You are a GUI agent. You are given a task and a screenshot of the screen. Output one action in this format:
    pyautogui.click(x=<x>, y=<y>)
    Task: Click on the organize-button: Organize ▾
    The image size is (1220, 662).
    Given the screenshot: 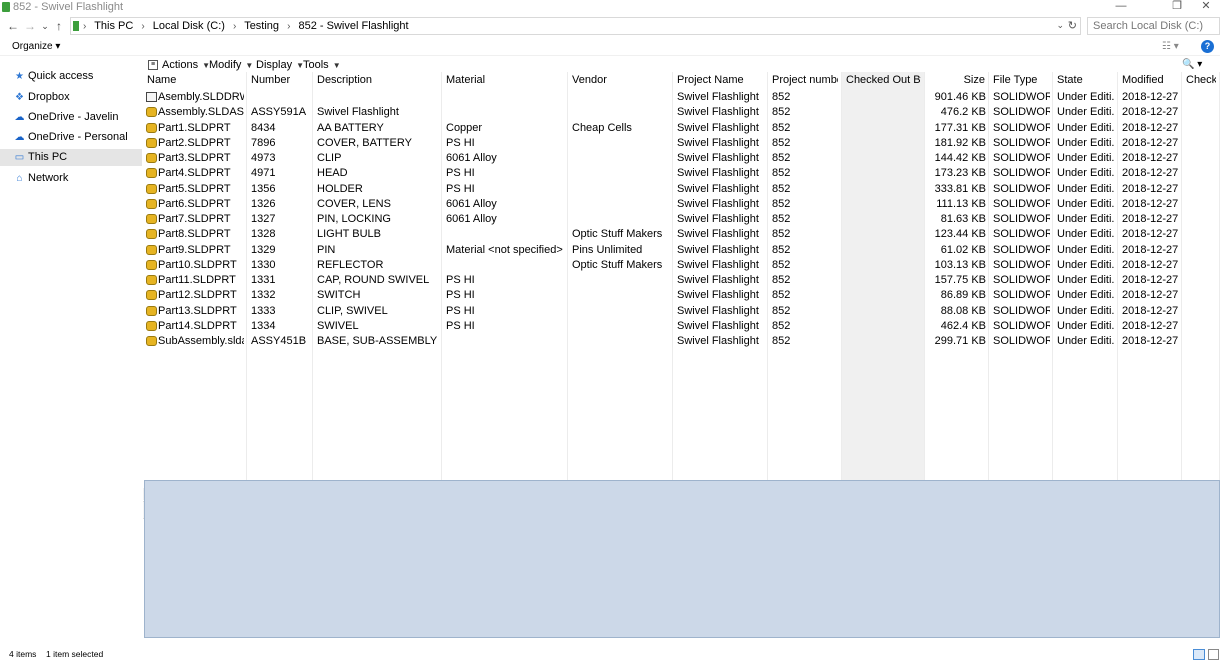 What is the action you would take?
    pyautogui.click(x=36, y=46)
    